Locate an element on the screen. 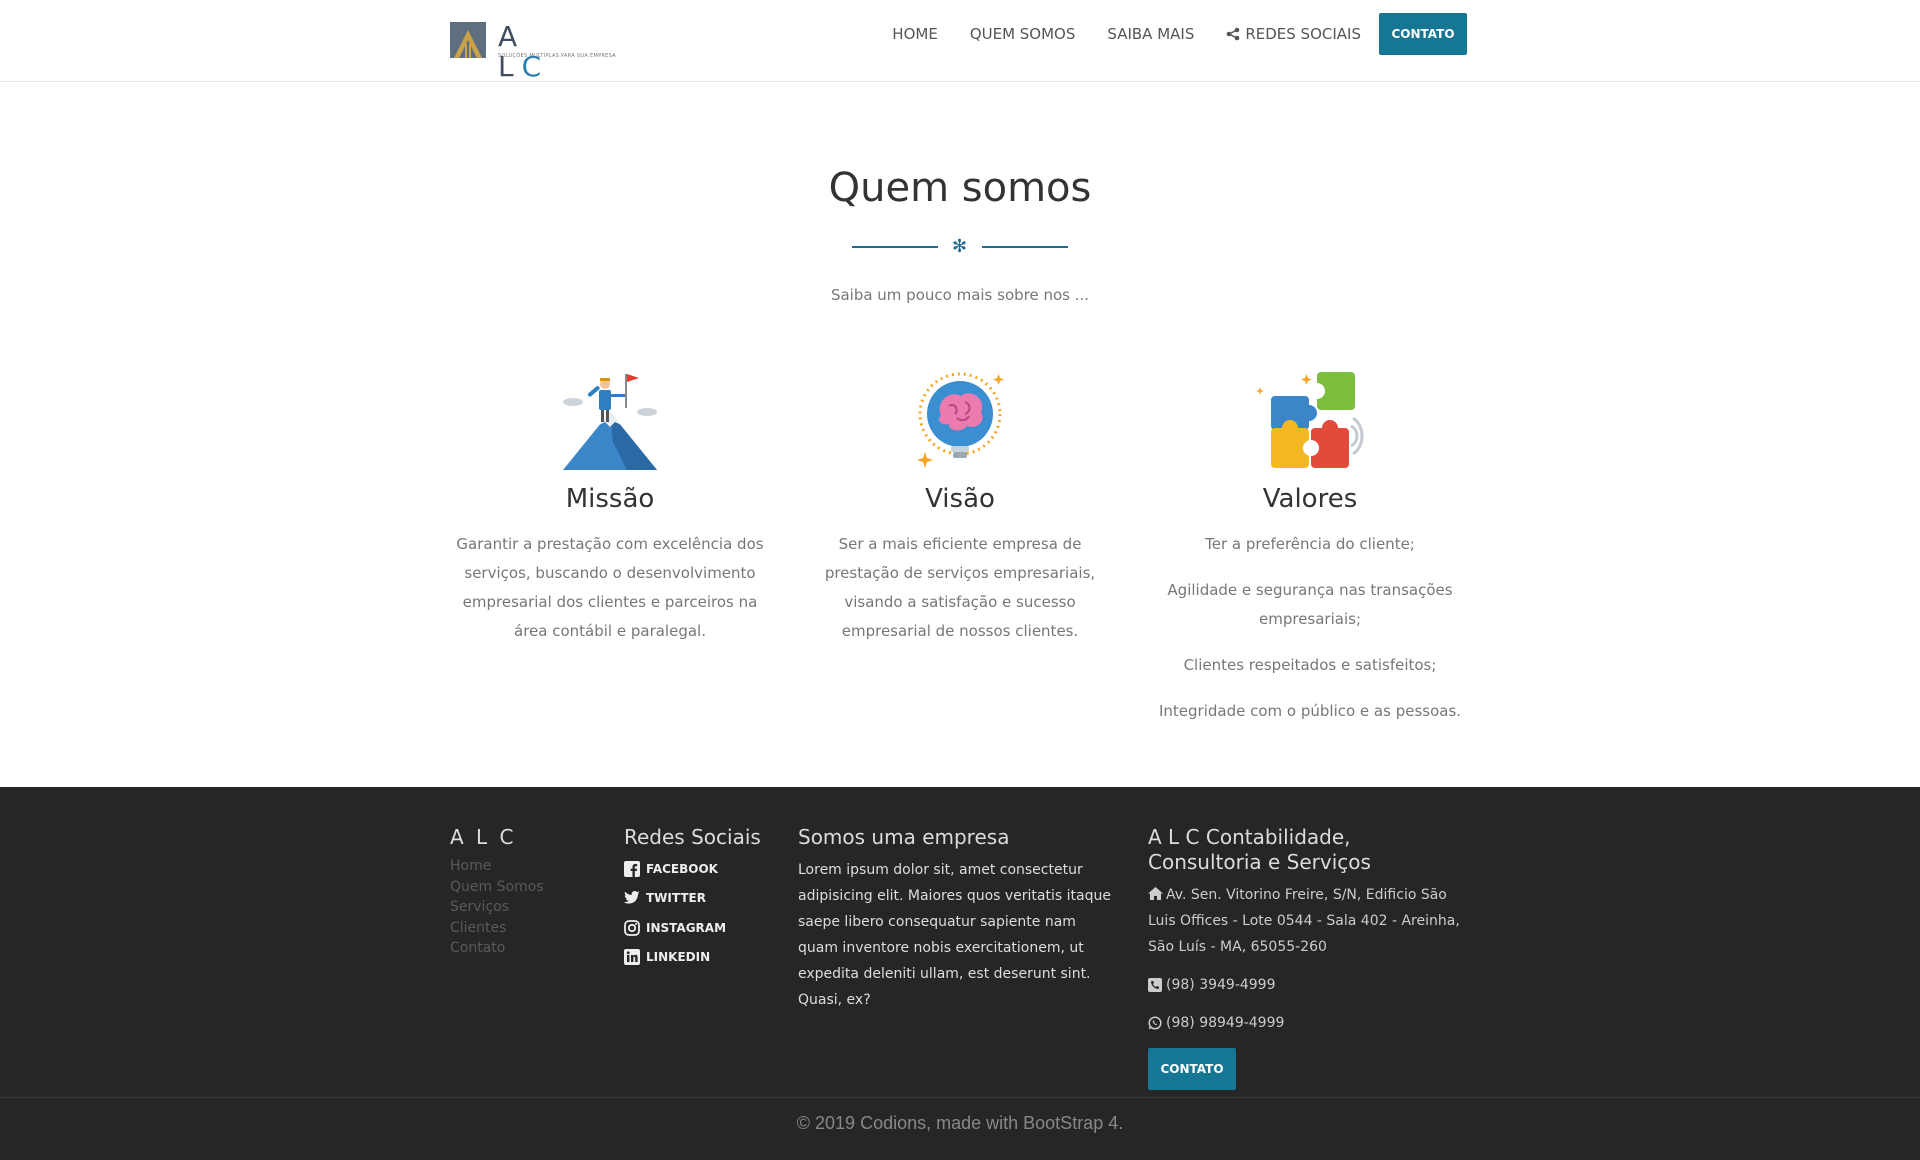 Image resolution: width=1920 pixels, height=1160 pixels. footer-whatsapp: (98) 98949-4999 is located at coordinates (1310, 1023).